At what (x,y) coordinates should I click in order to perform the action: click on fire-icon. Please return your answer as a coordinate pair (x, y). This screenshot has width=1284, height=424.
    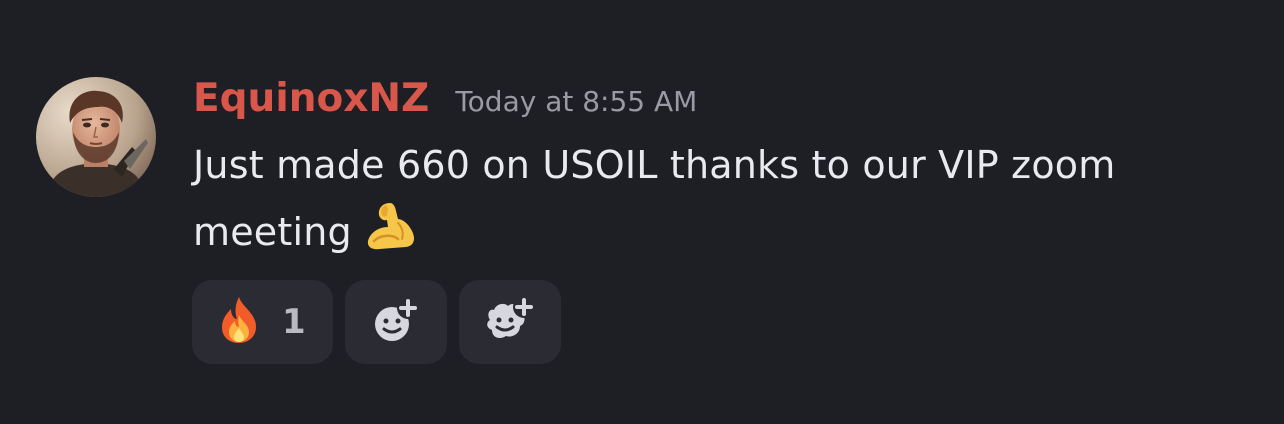
    Looking at the image, I should click on (239, 322).